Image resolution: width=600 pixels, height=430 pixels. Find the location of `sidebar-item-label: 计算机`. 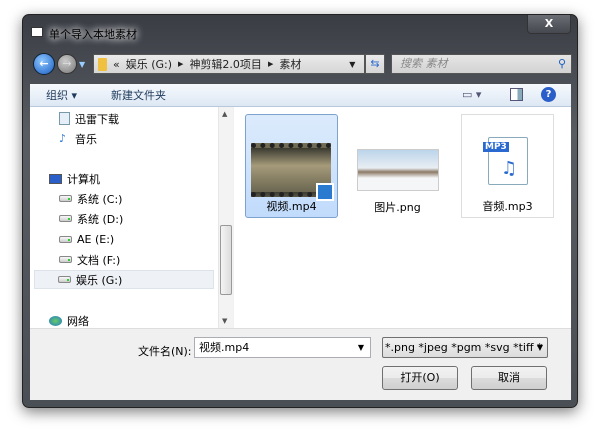

sidebar-item-label: 计算机 is located at coordinates (83, 179).